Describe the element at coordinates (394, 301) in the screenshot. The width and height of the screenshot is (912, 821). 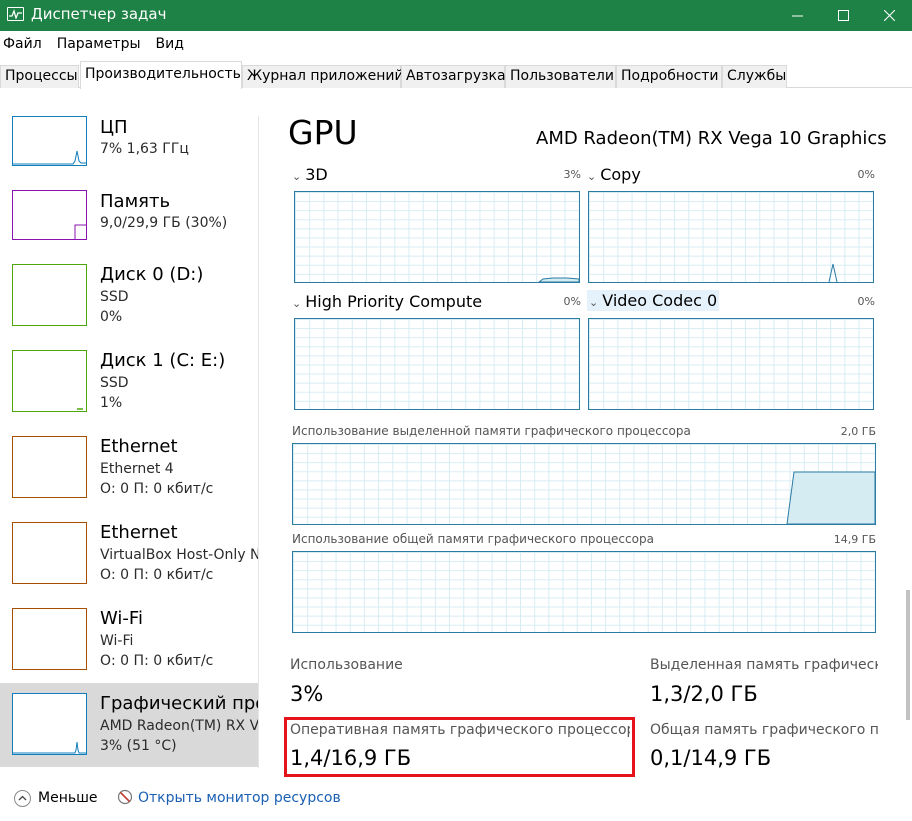
I see `engine-name: High Priority Compute` at that location.